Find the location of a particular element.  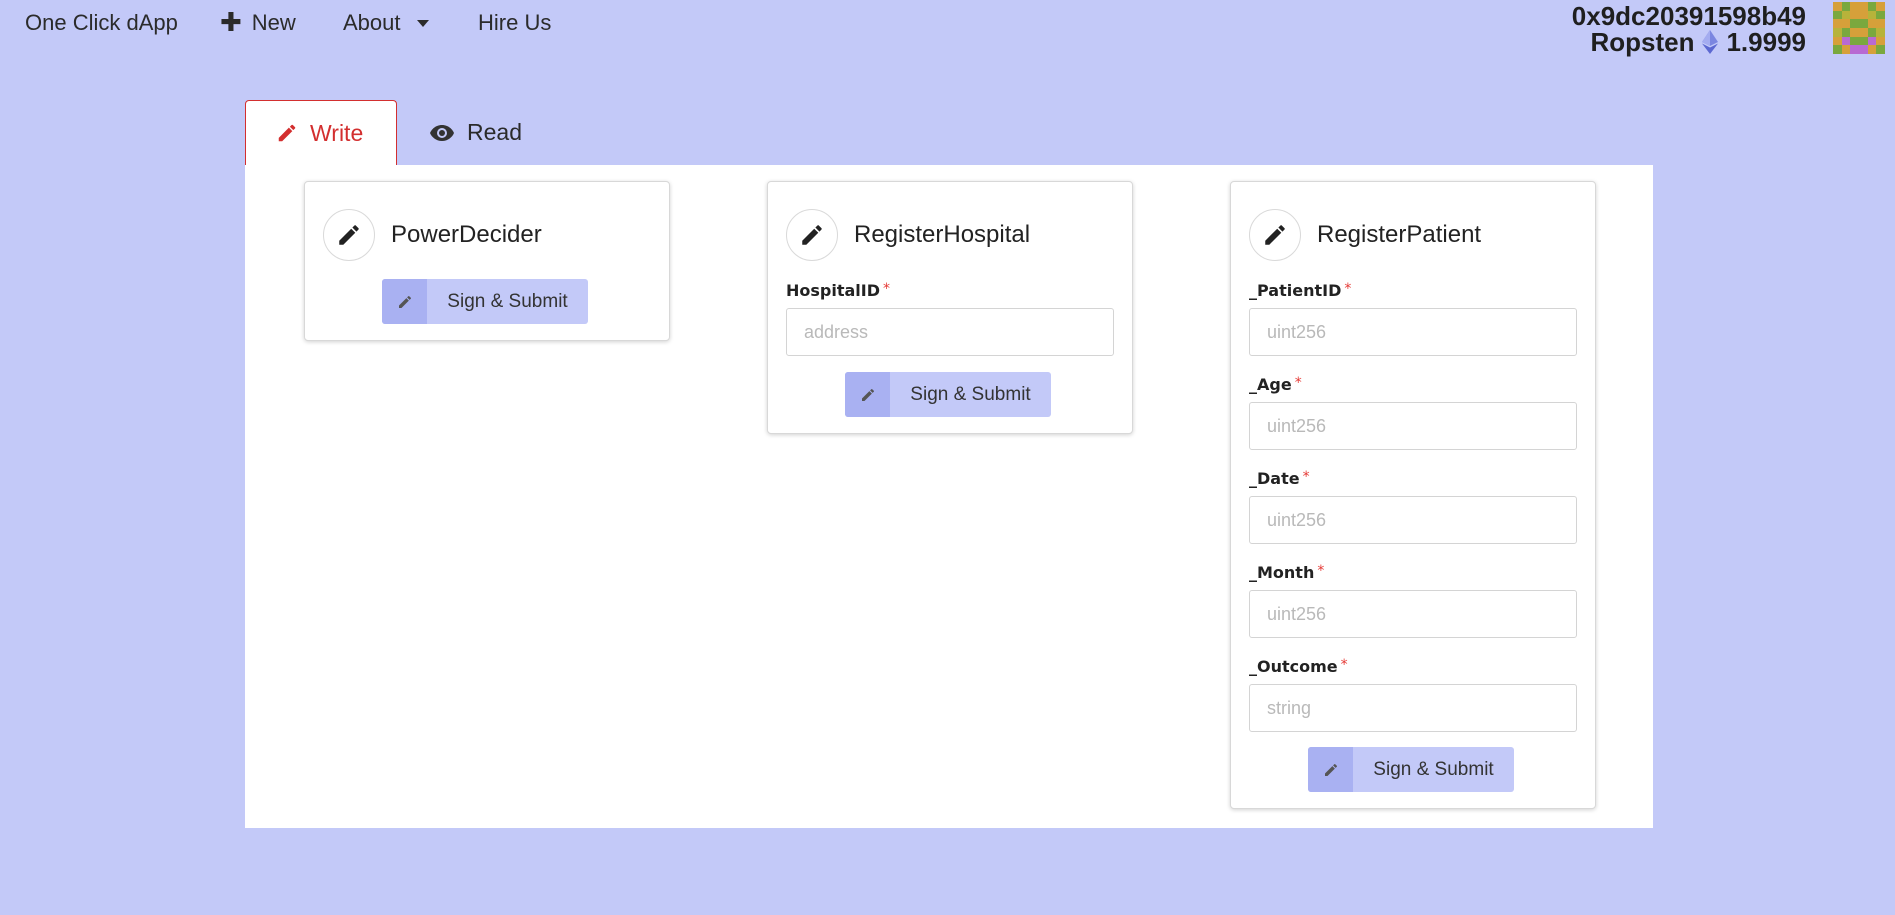

field-label-patientid: _PatientID * is located at coordinates (1300, 290).